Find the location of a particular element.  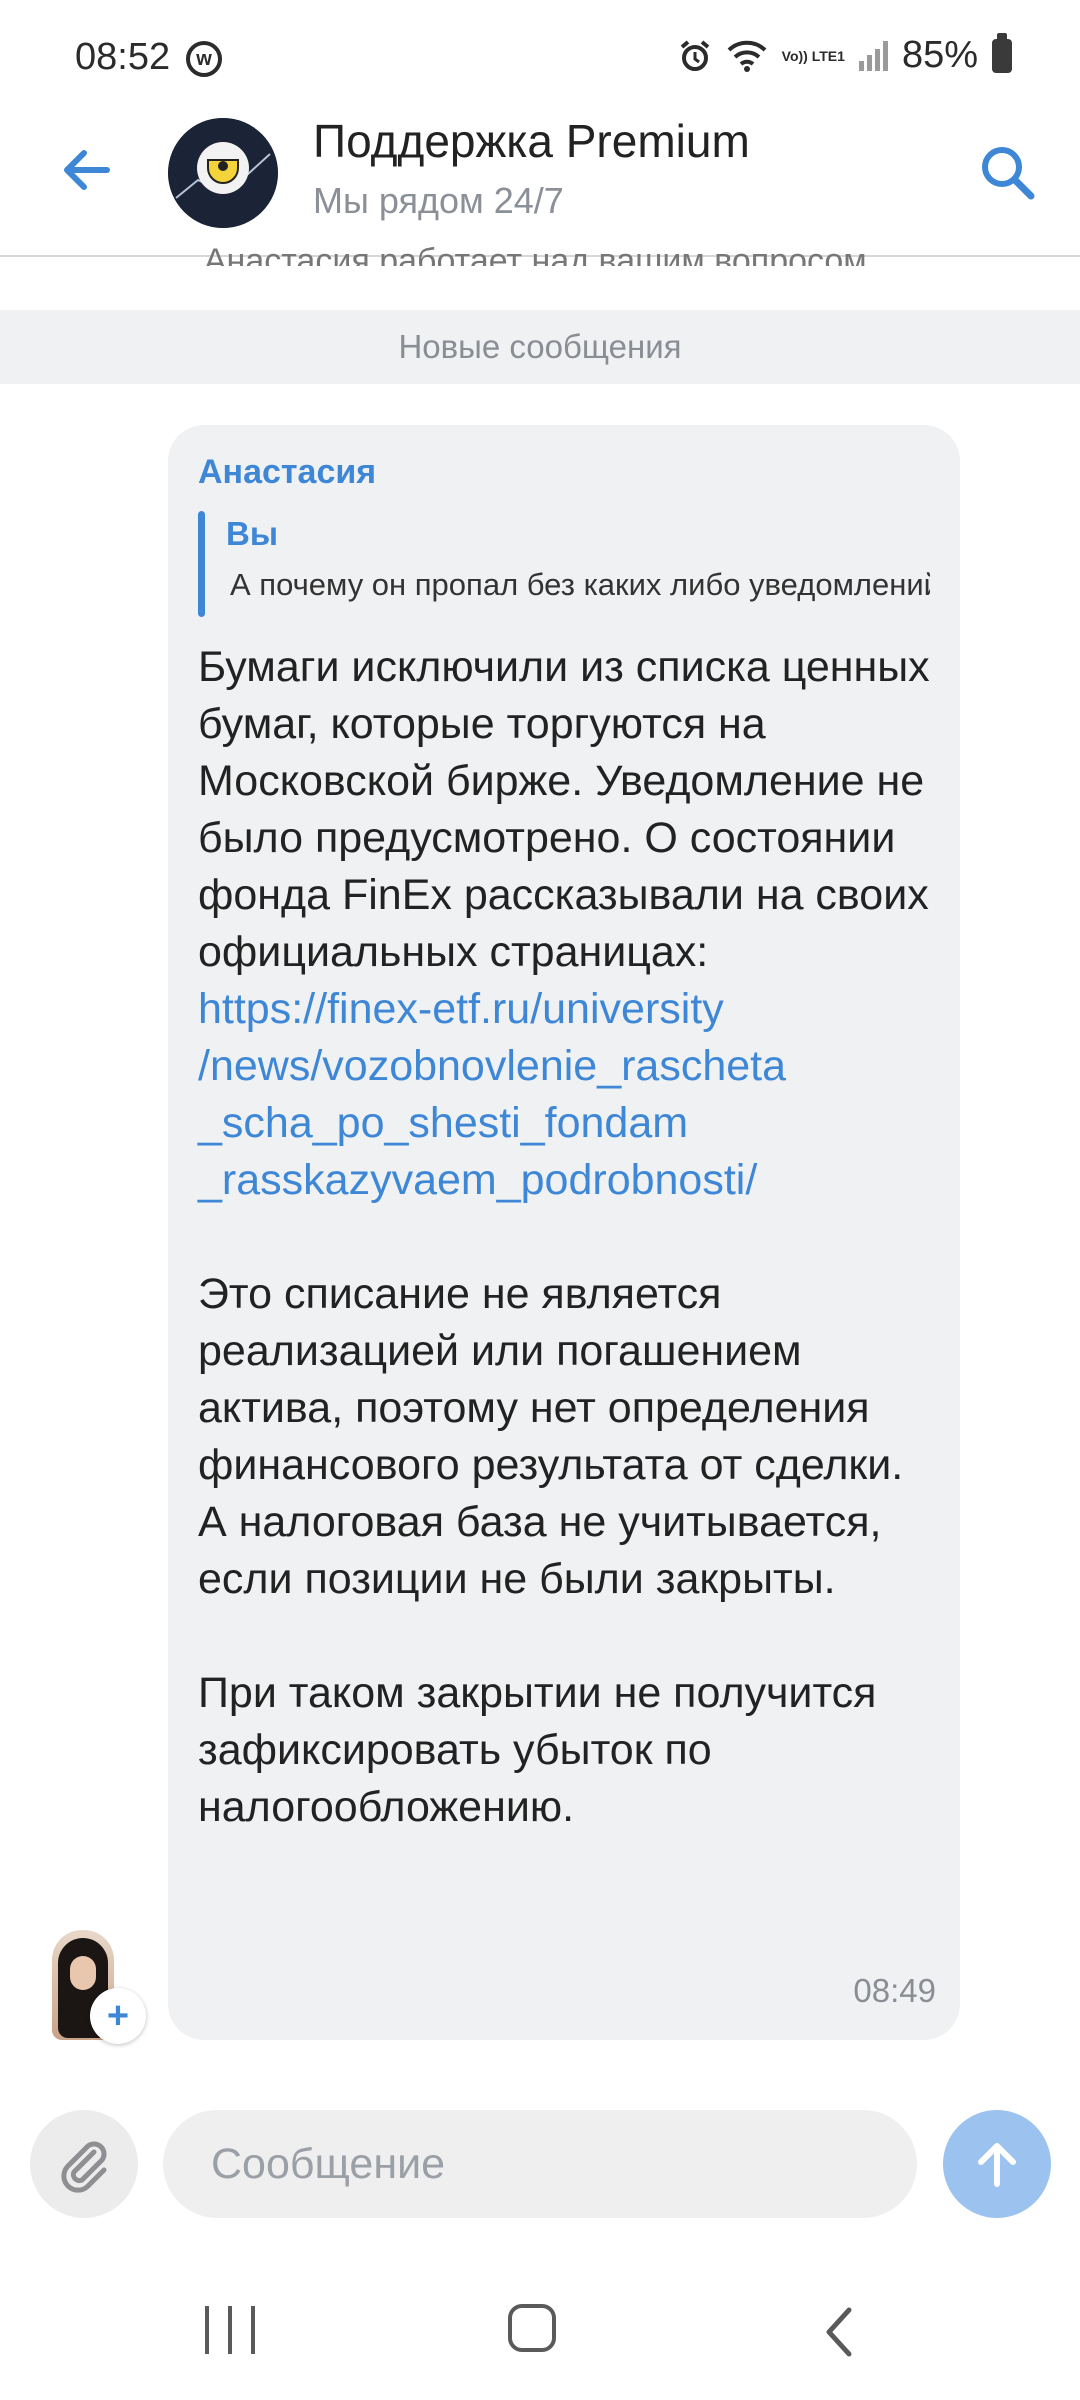

battery-icon is located at coordinates (1002, 52).